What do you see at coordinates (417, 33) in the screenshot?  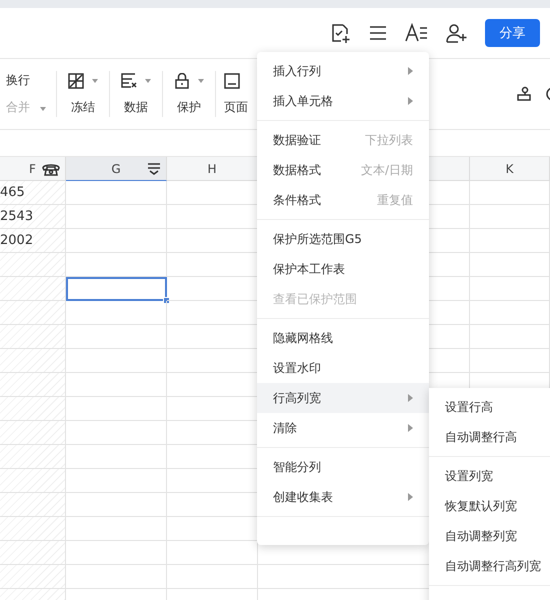 I see `text-format-icon` at bounding box center [417, 33].